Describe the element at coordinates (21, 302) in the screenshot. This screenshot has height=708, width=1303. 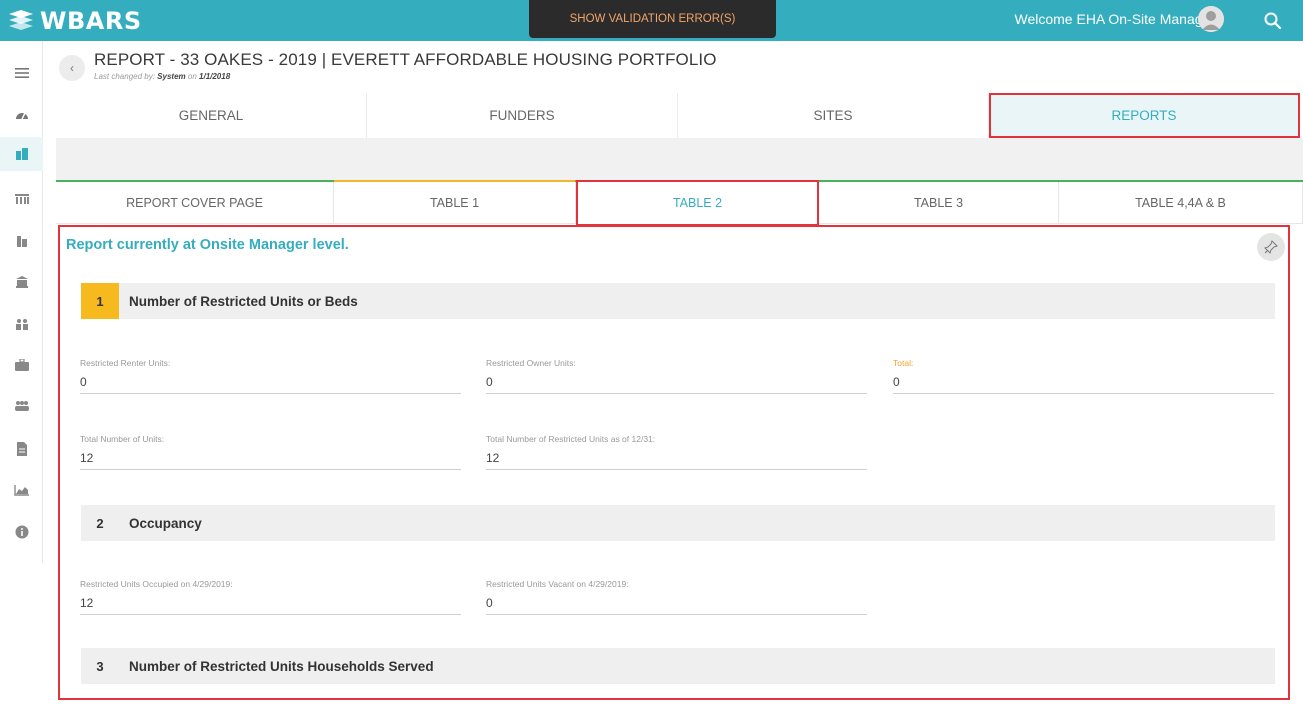
I see `sidebar` at that location.